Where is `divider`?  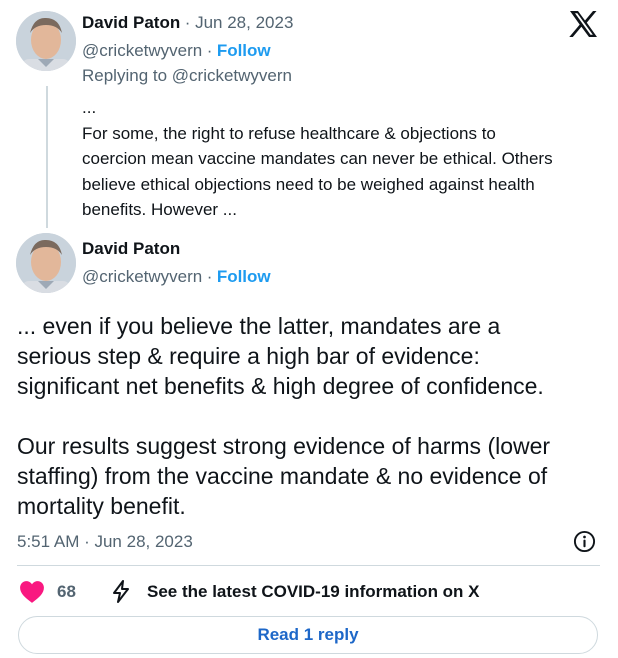 divider is located at coordinates (308, 565).